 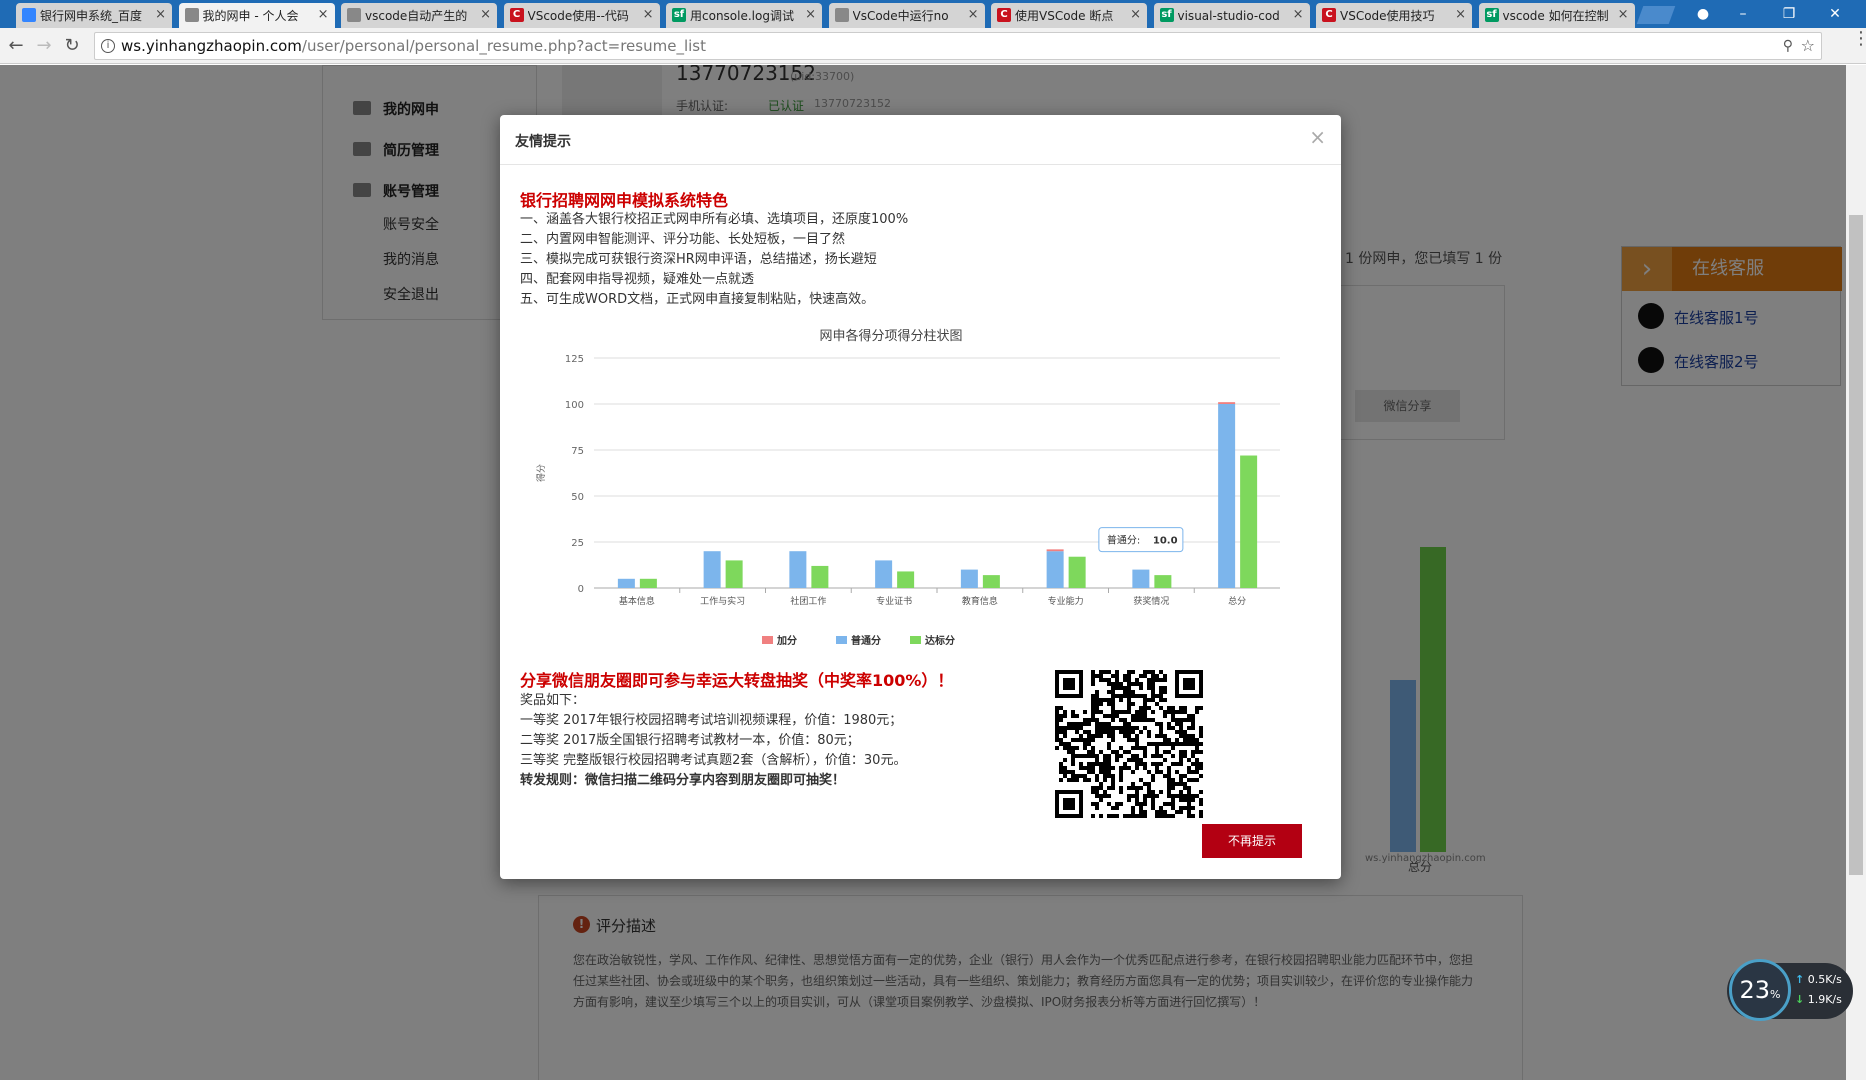 I want to click on cpu-usage: 23%, so click(x=1760, y=990).